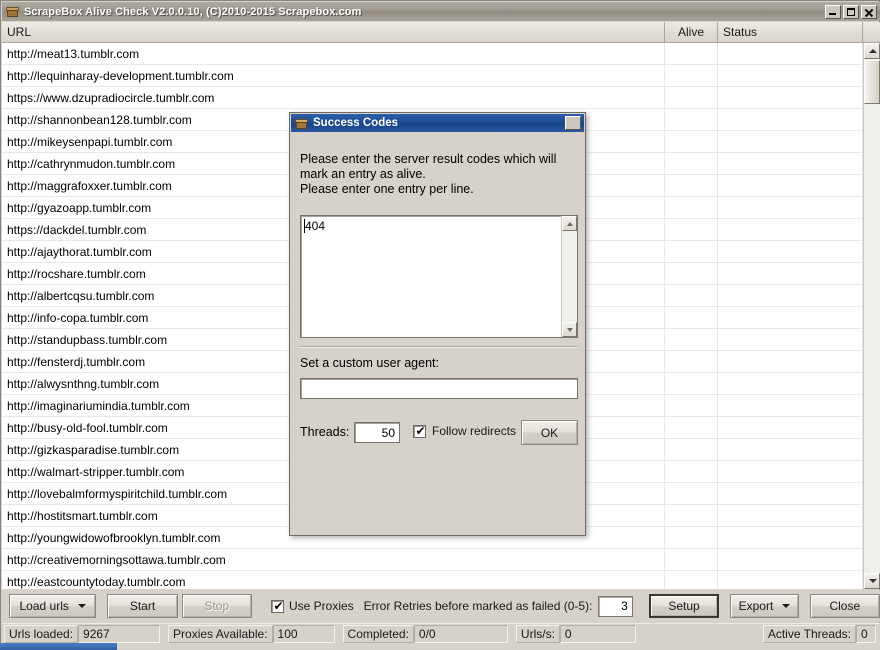  Describe the element at coordinates (871, 316) in the screenshot. I see `list-scrollbar` at that location.